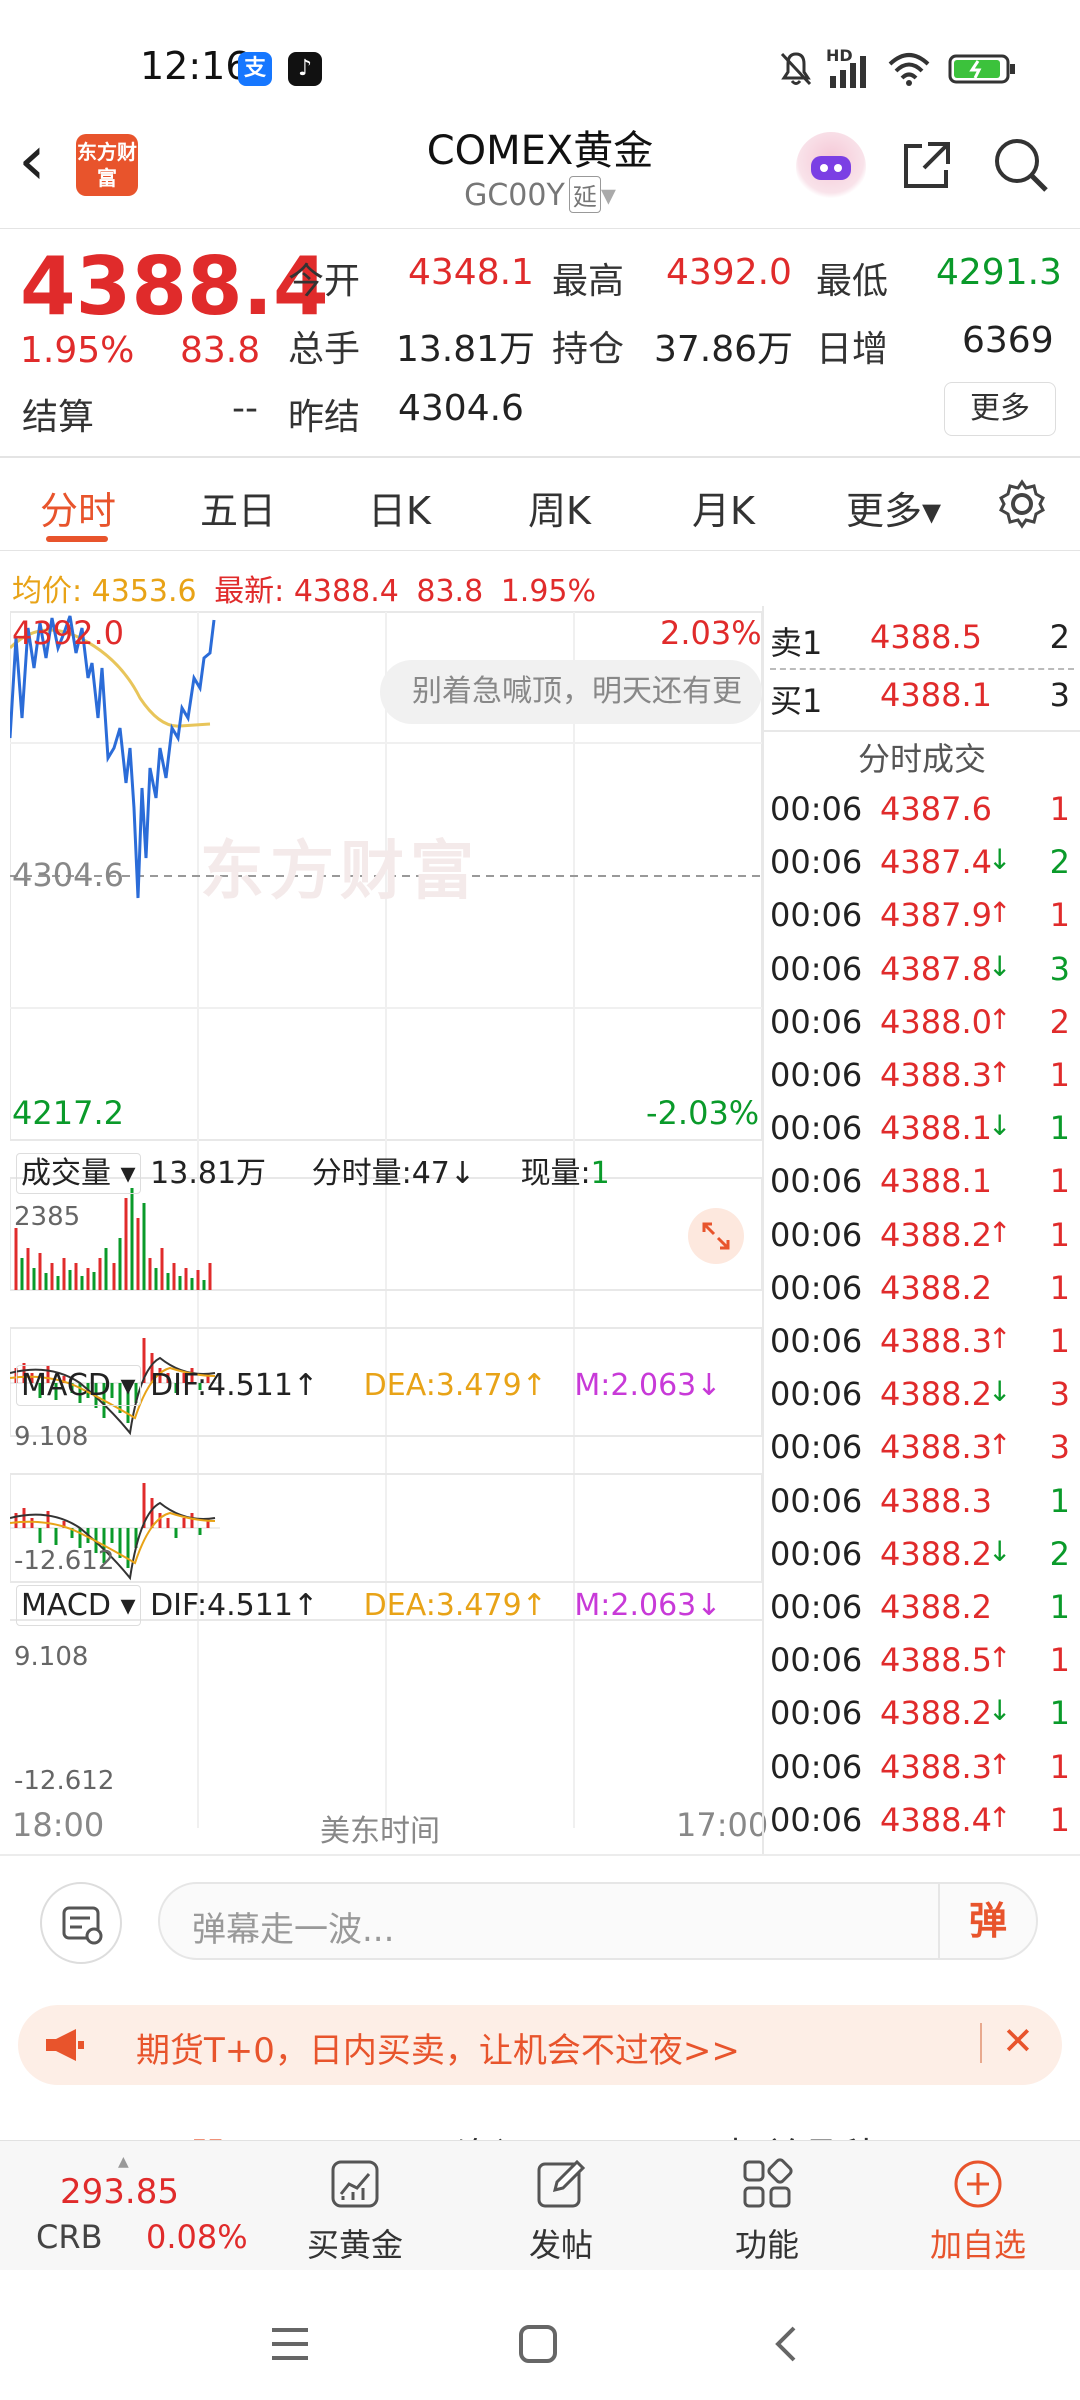 This screenshot has height=2400, width=1080. Describe the element at coordinates (455, 1385) in the screenshot. I see `macd-dea-1: DEA:3.479↑` at that location.